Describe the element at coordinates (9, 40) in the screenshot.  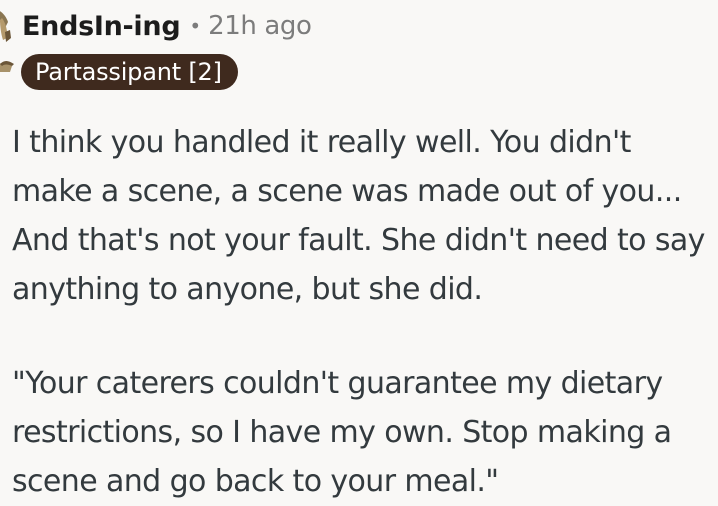
I see `user-avatar-icon` at that location.